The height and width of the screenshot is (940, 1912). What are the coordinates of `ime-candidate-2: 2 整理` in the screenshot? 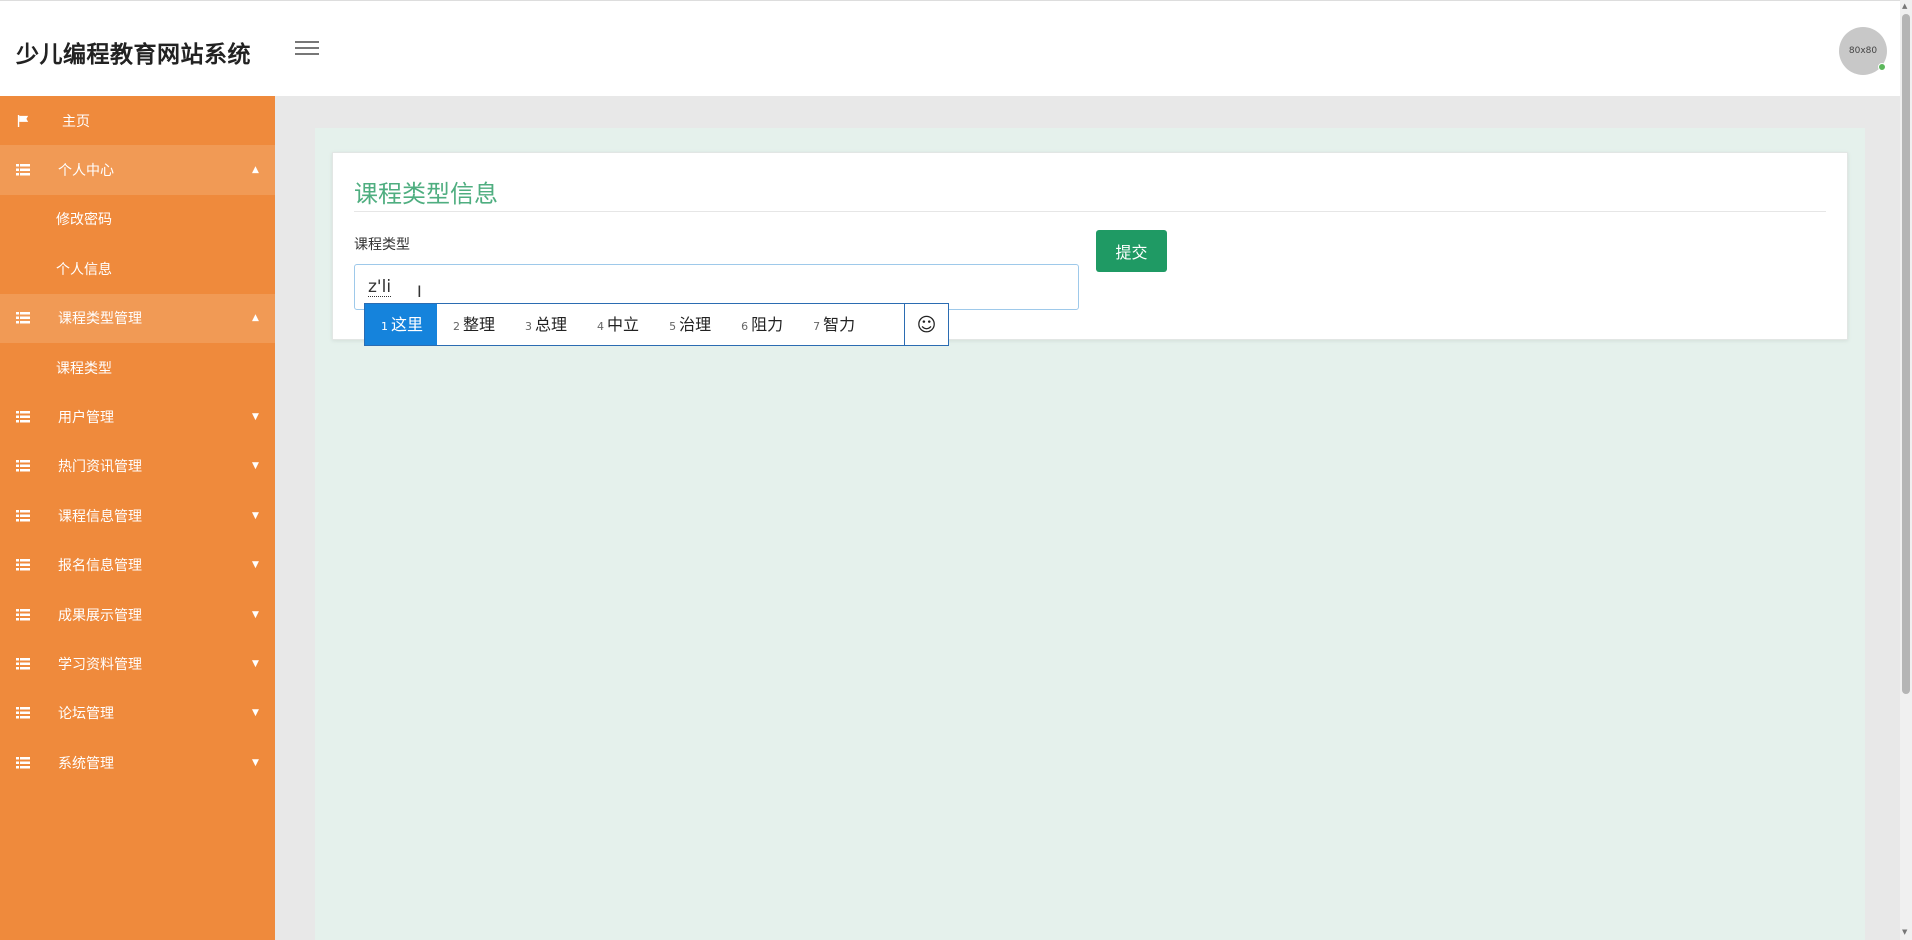 It's located at (473, 324).